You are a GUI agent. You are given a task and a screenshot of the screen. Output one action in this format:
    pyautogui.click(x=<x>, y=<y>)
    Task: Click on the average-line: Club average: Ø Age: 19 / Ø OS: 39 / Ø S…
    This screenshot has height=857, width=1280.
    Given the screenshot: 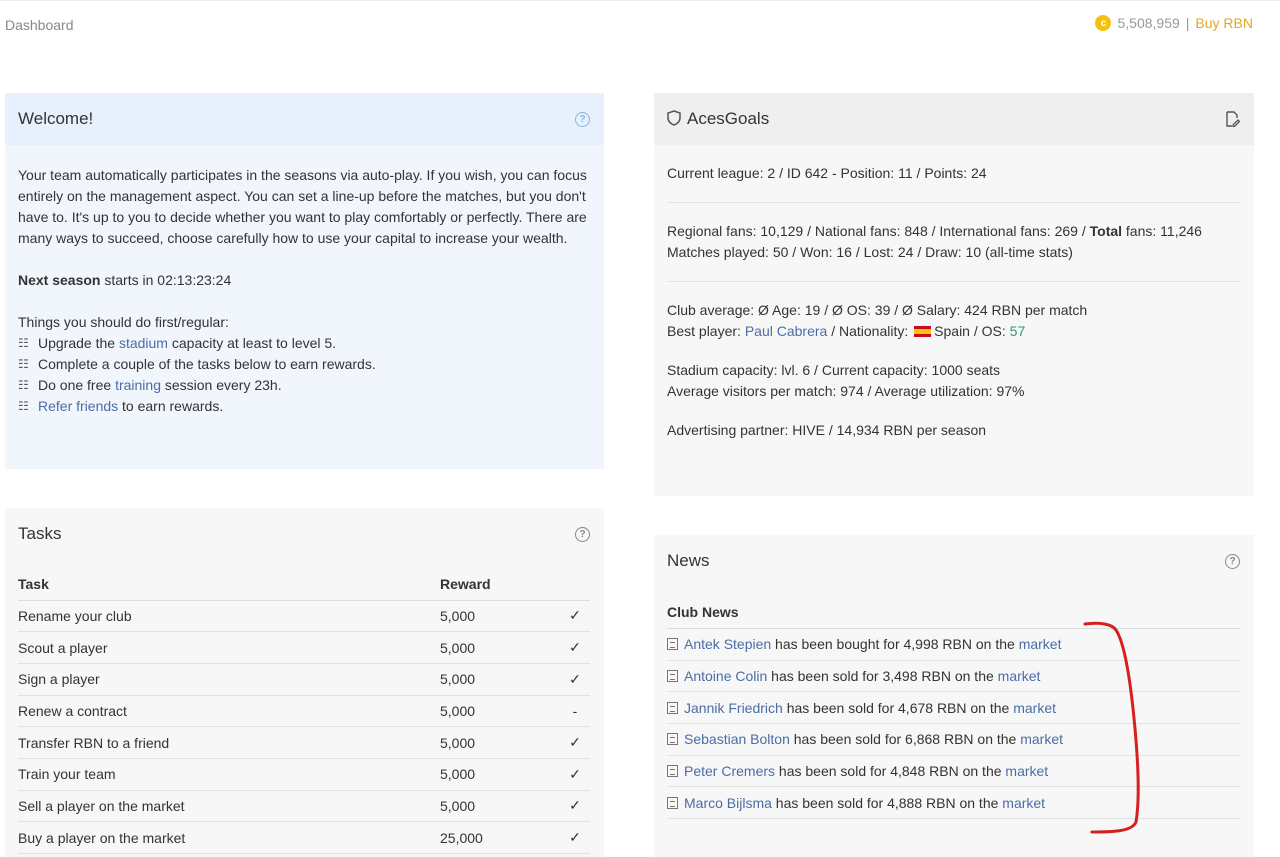 What is the action you would take?
    pyautogui.click(x=877, y=310)
    